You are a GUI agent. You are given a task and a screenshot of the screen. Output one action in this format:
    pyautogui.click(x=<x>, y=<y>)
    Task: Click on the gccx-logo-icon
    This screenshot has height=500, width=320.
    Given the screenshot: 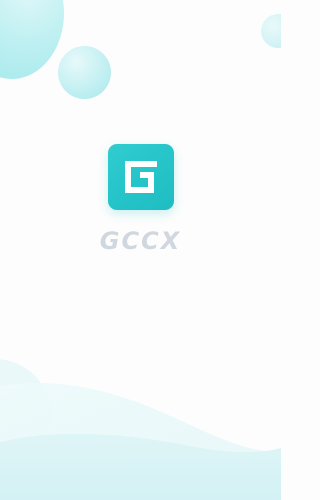 What is the action you would take?
    pyautogui.click(x=141, y=177)
    